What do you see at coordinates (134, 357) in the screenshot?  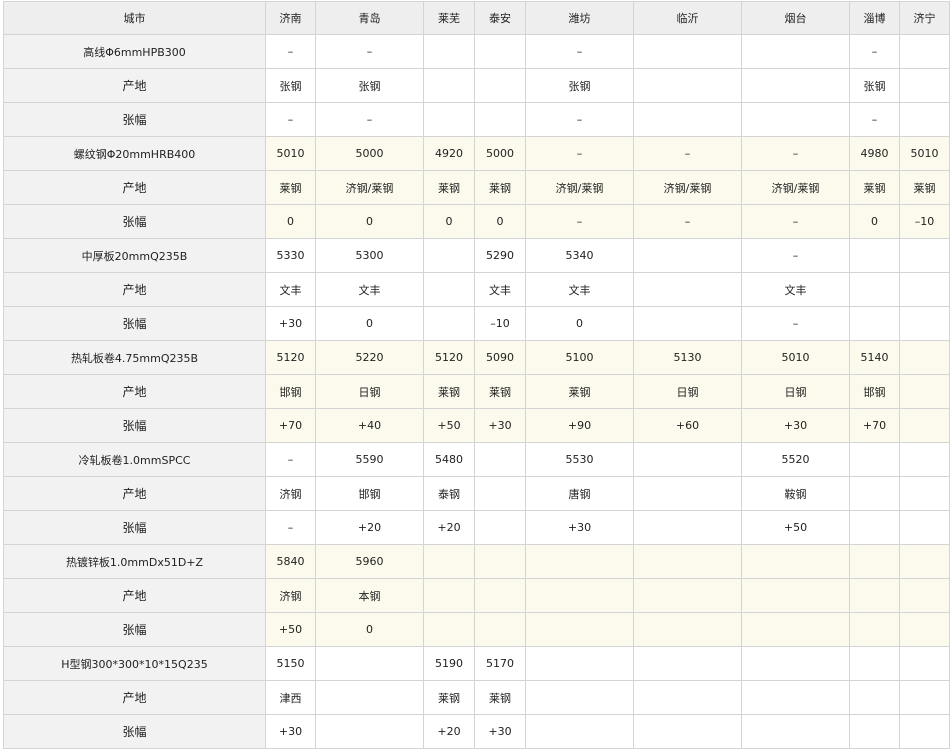 I see `product-name-cell: 热轧板卷4.75mmQ235B` at bounding box center [134, 357].